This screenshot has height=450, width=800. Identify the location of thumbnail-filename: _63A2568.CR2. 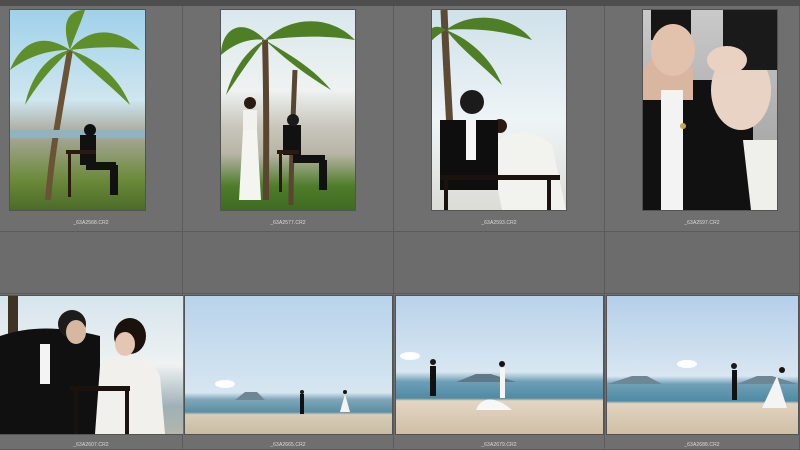
(91, 223).